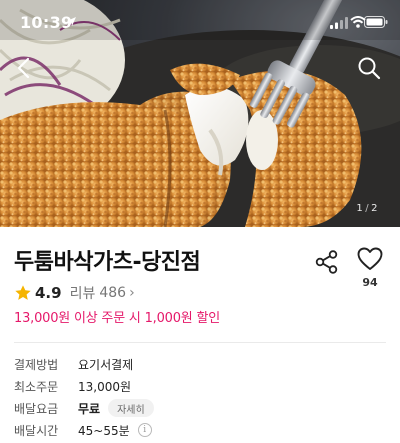  I want to click on delivery-time-value: 45~55분, so click(104, 430).